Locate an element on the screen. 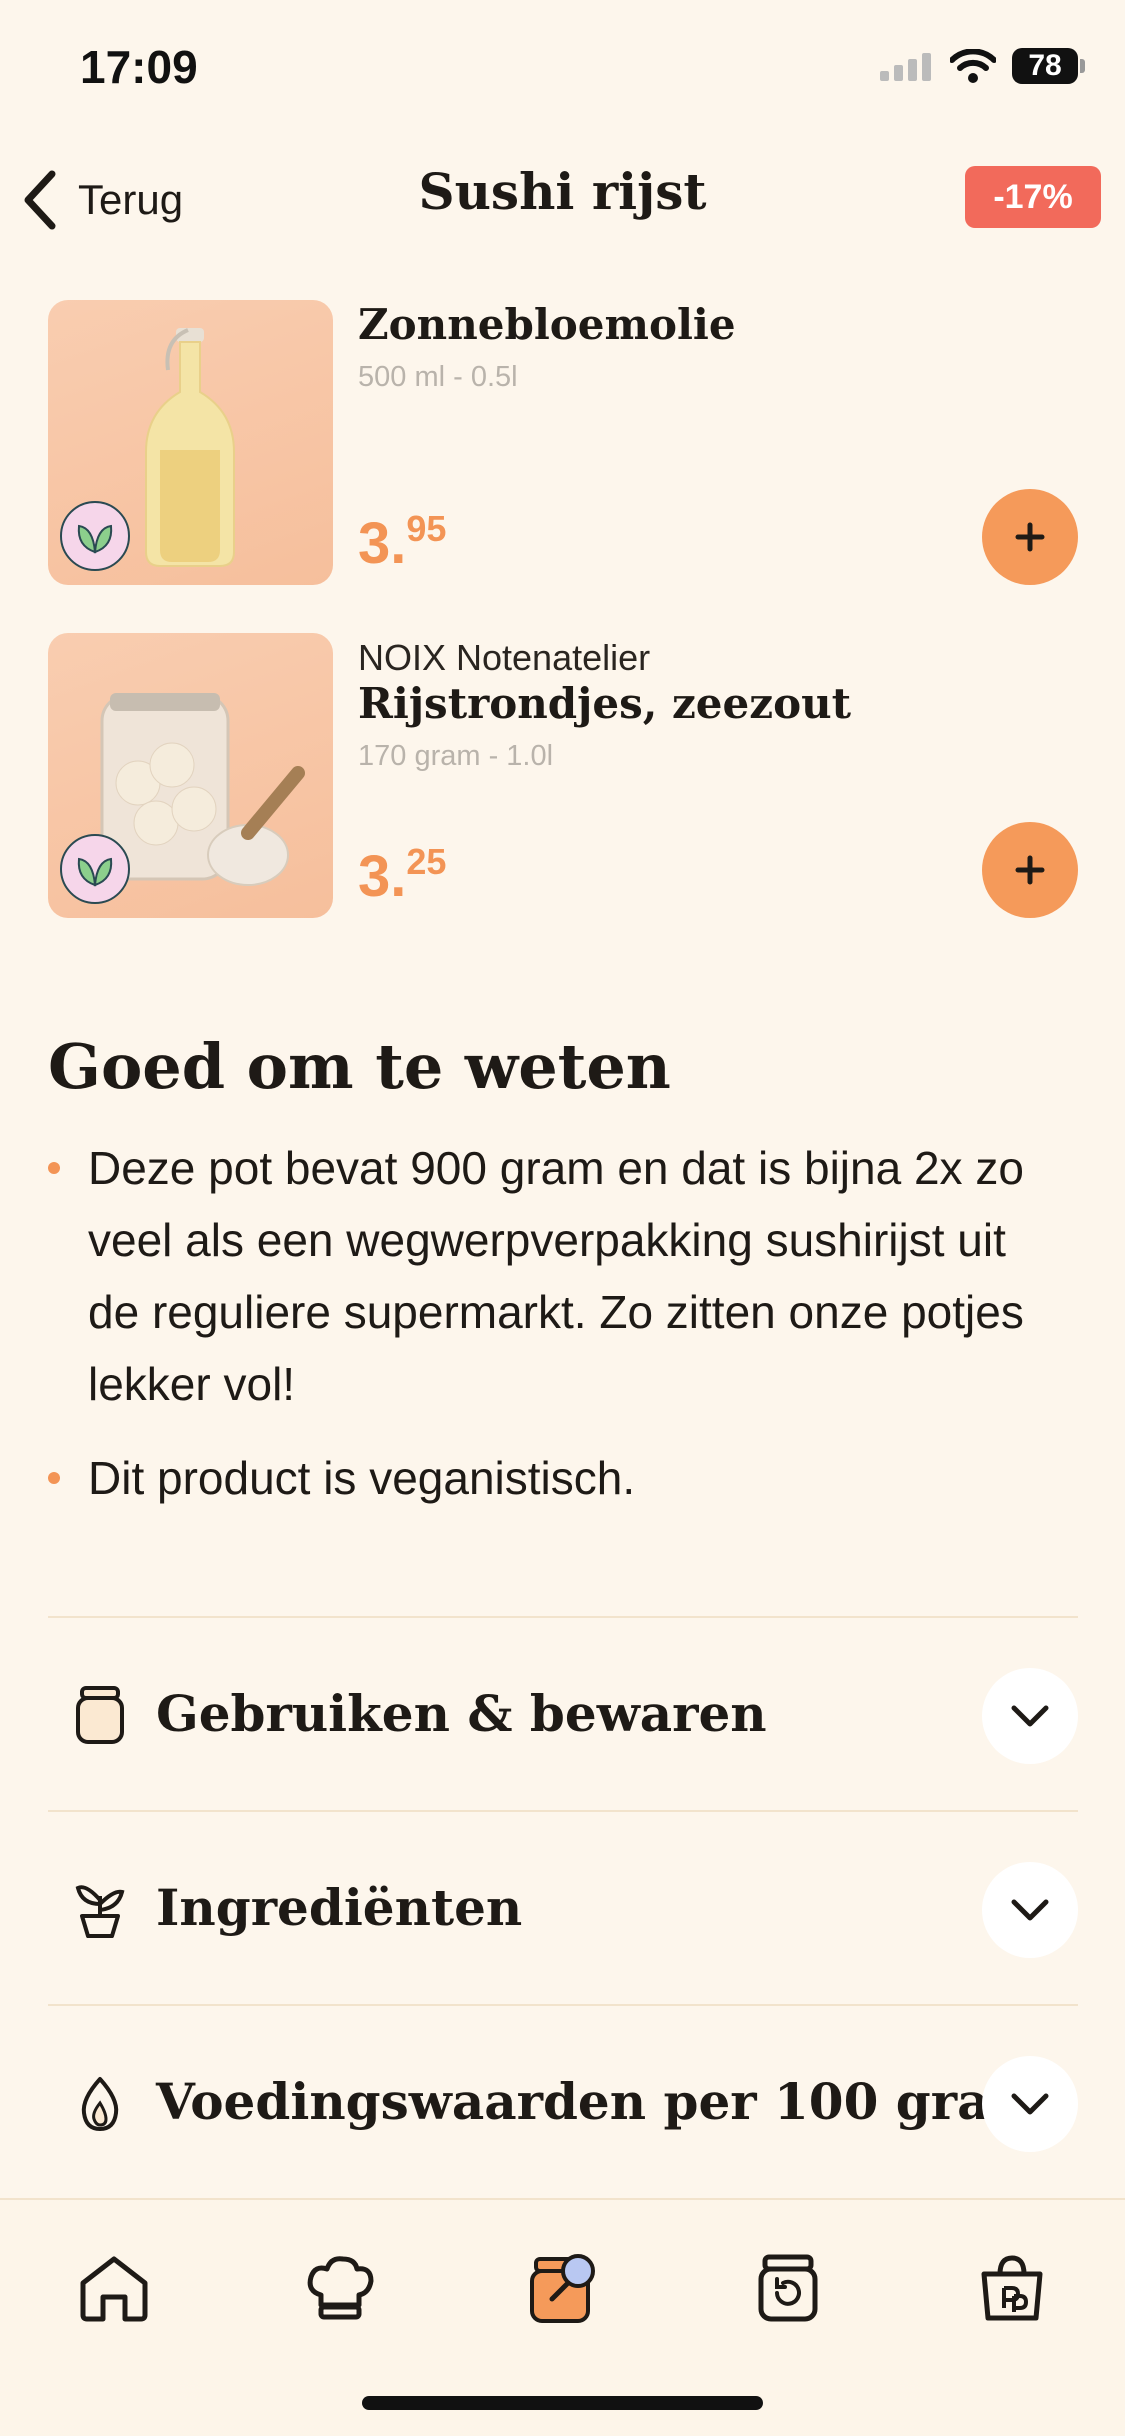 Image resolution: width=1125 pixels, height=2436 pixels. product-brand: NOIX Notenatelier is located at coordinates (504, 657).